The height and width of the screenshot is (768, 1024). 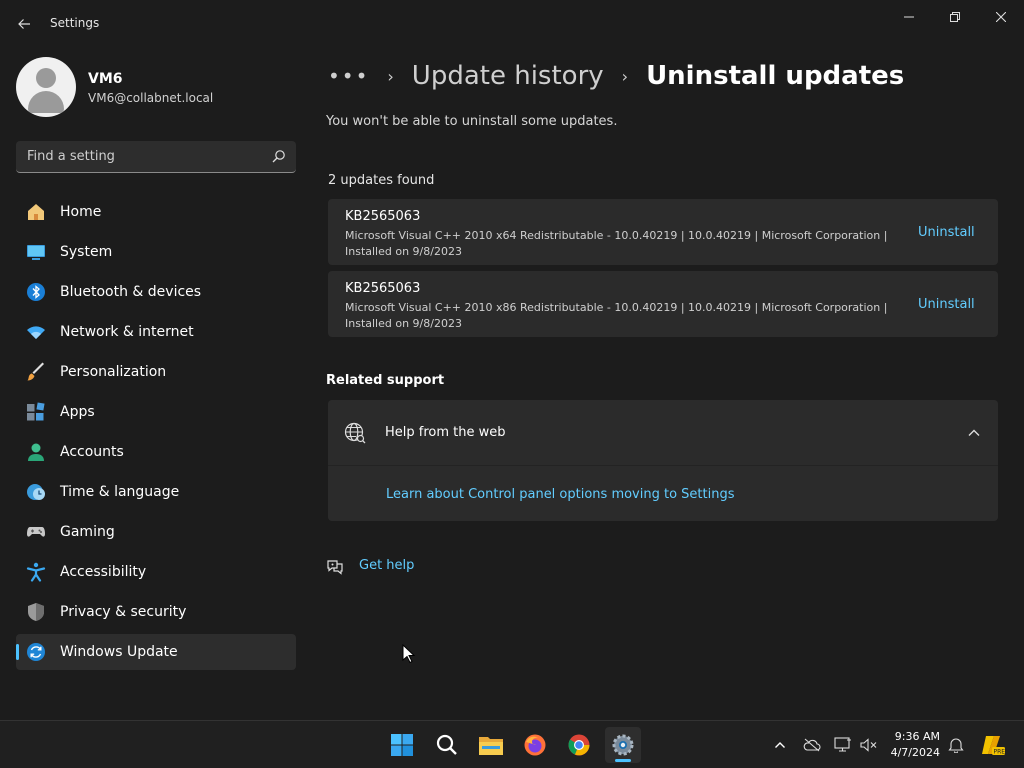 What do you see at coordinates (36, 572) in the screenshot?
I see `accessibility-icon` at bounding box center [36, 572].